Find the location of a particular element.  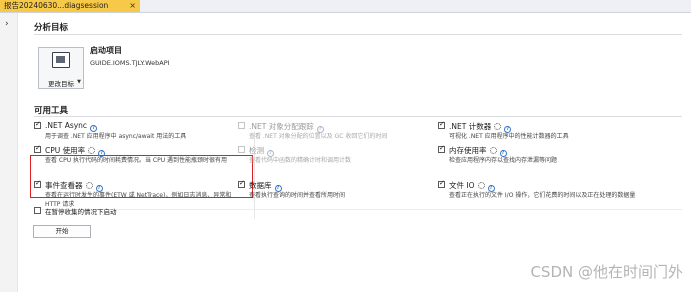

tool-description: 可视化 .NET 应用程序中的性能计数器的工具 is located at coordinates (509, 136).